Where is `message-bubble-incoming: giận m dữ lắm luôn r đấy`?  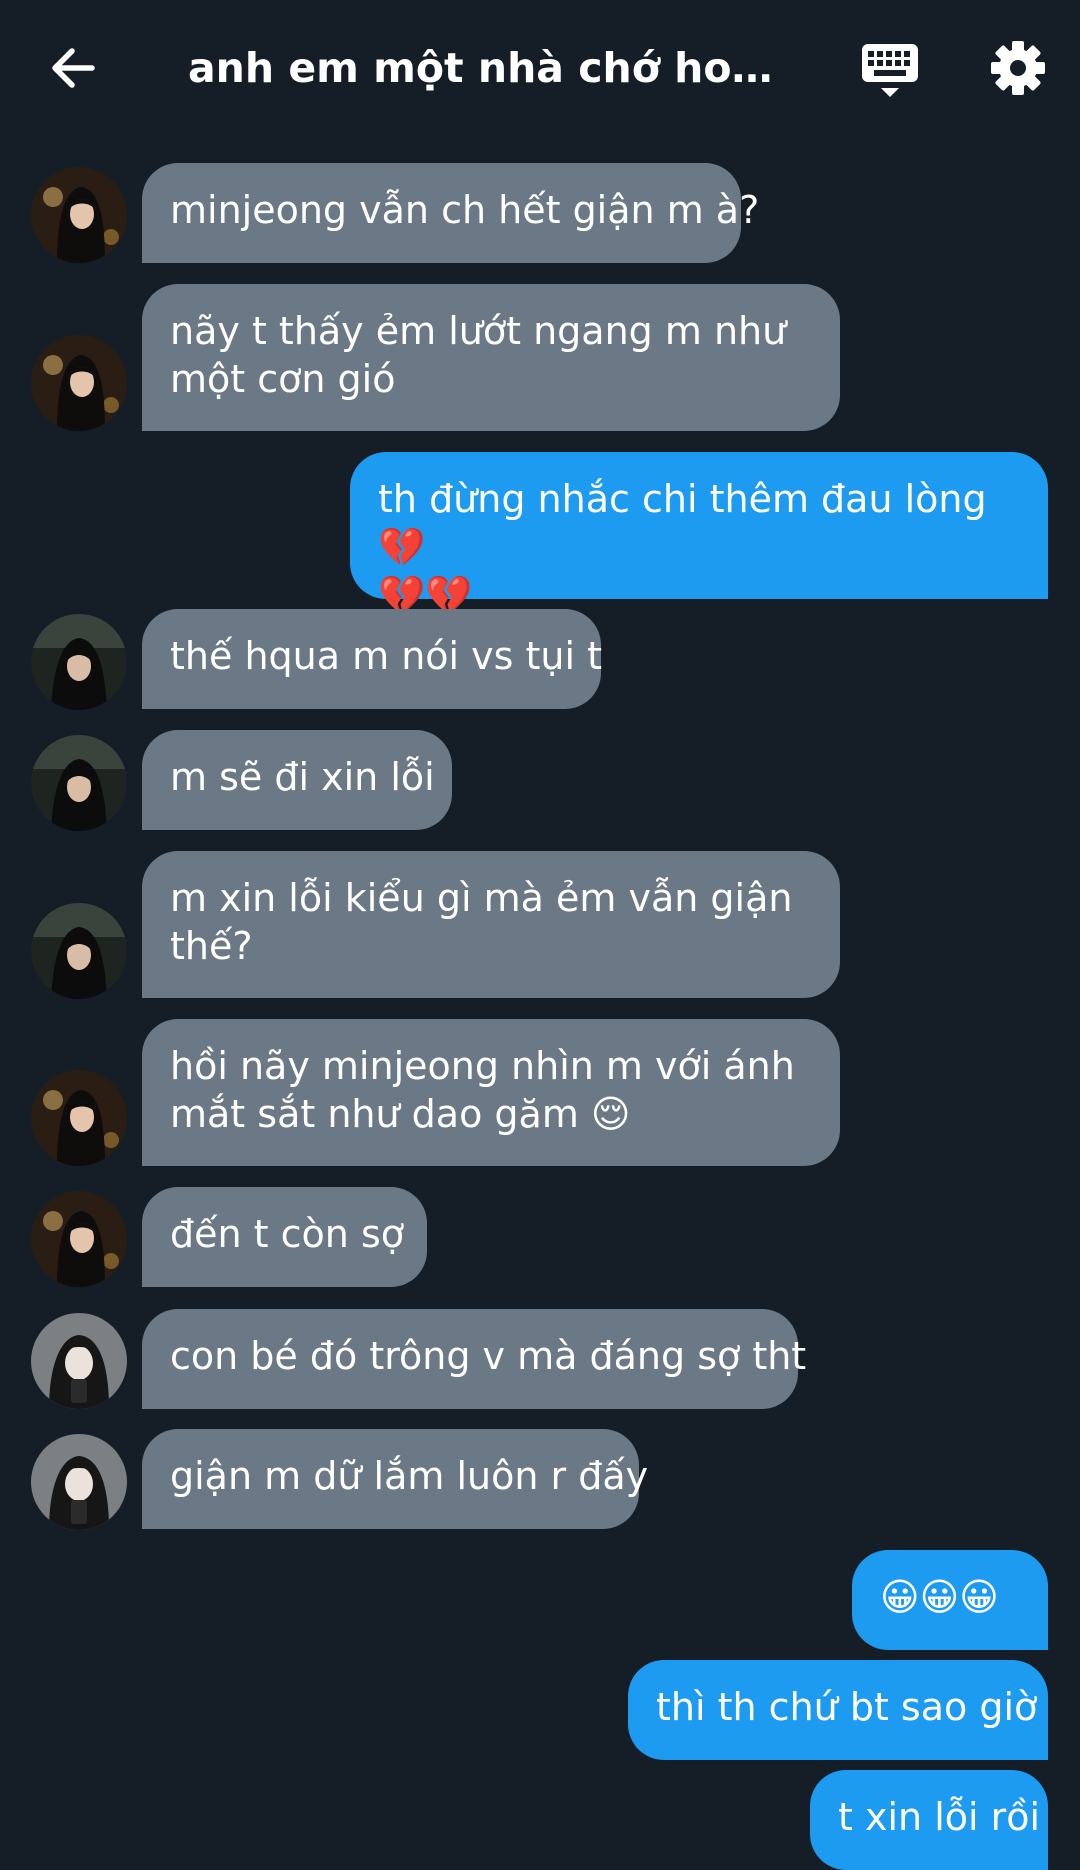
message-bubble-incoming: giận m dữ lắm luôn r đấy is located at coordinates (395, 1479).